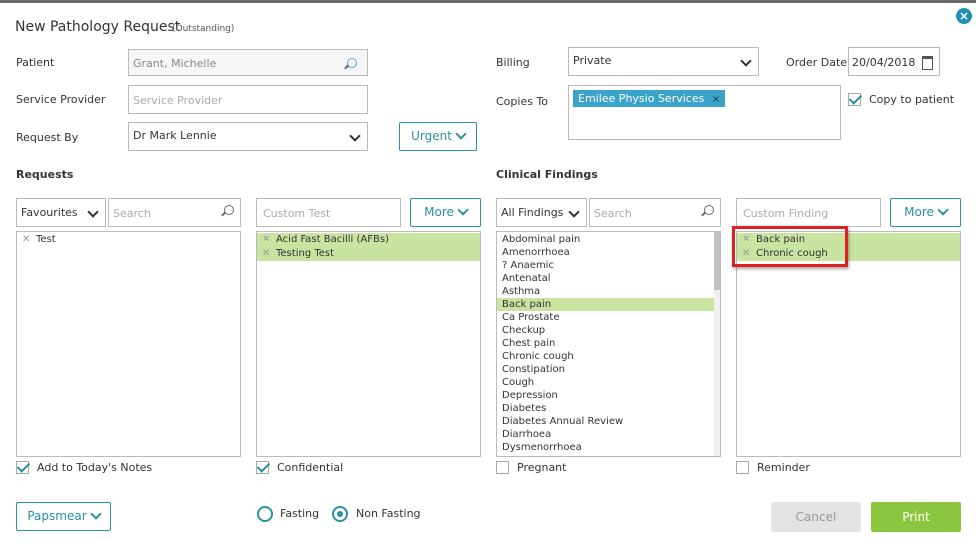 The width and height of the screenshot is (976, 548). I want to click on cancel-button: Cancel, so click(816, 517).